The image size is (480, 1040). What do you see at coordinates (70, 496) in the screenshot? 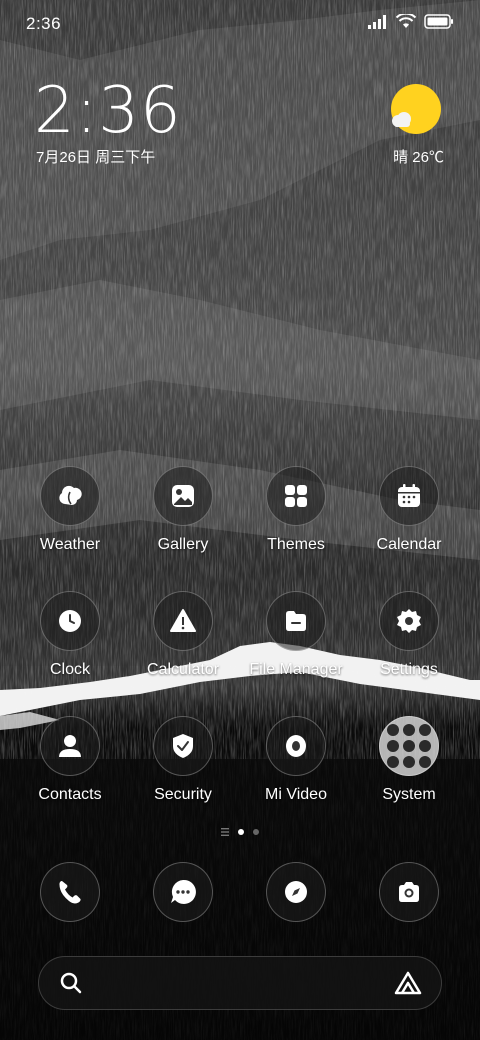
I see `weather-icon` at bounding box center [70, 496].